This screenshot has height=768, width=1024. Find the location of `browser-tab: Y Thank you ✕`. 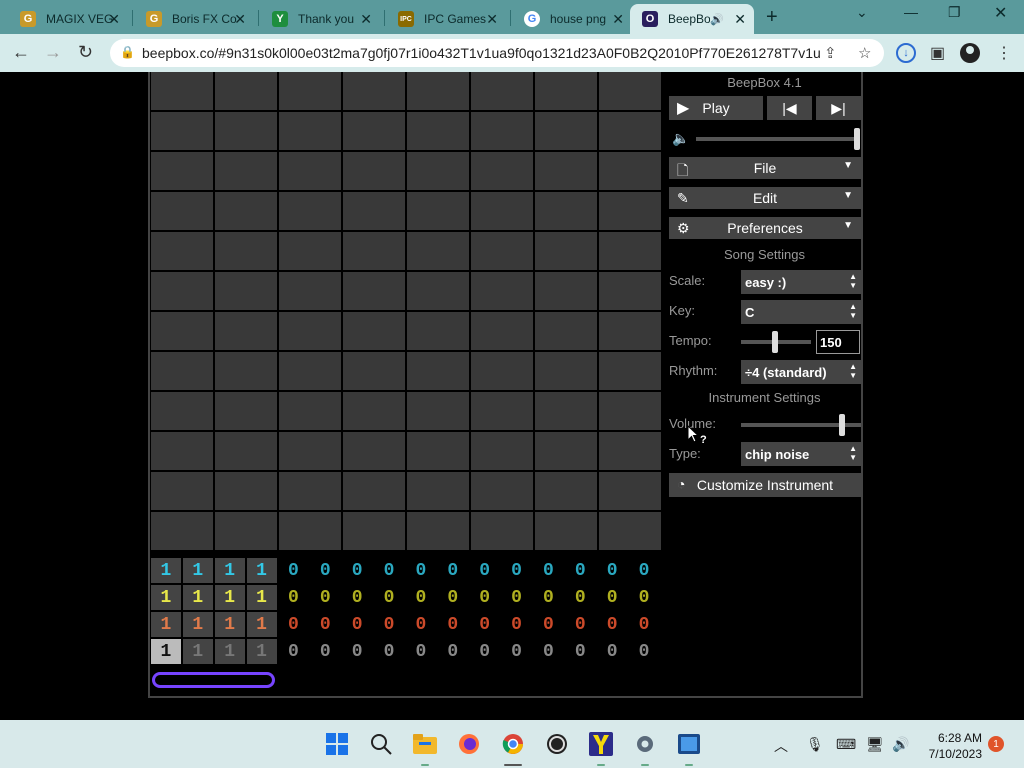

browser-tab: Y Thank you ✕ is located at coordinates (320, 19).